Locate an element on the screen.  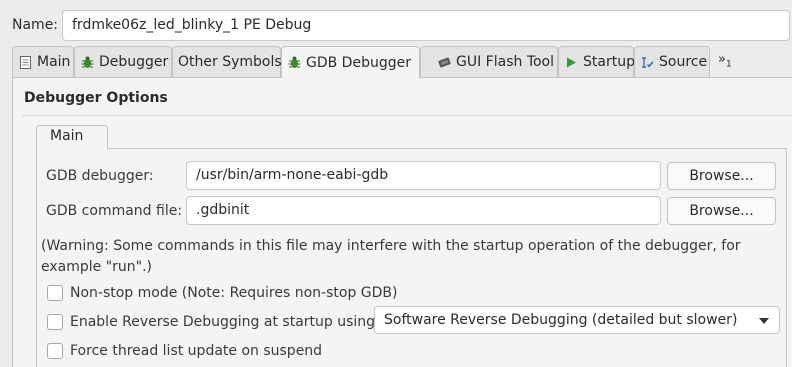
more-tabs-chevron: » is located at coordinates (722, 59).